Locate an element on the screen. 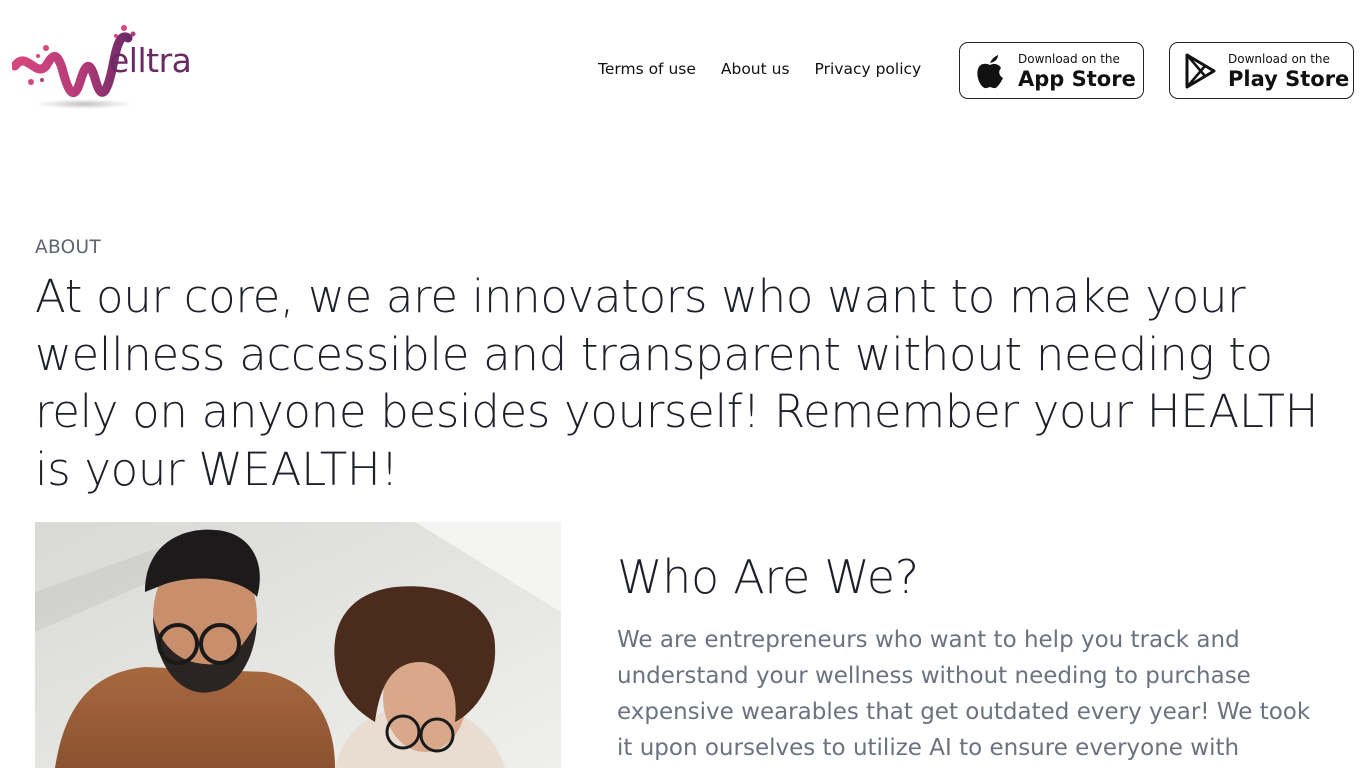  nav-privacy-policy: Privacy policy is located at coordinates (868, 69).